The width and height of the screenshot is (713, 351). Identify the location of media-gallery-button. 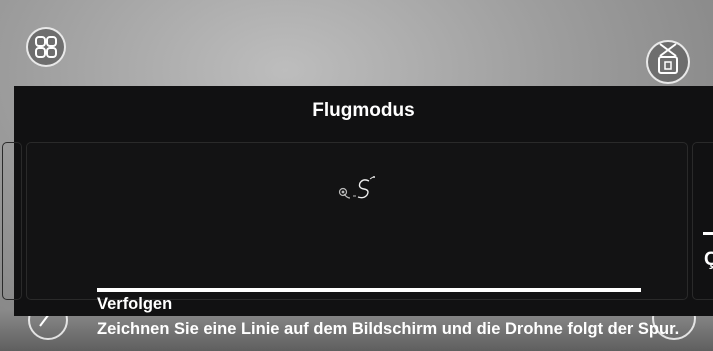
(668, 62).